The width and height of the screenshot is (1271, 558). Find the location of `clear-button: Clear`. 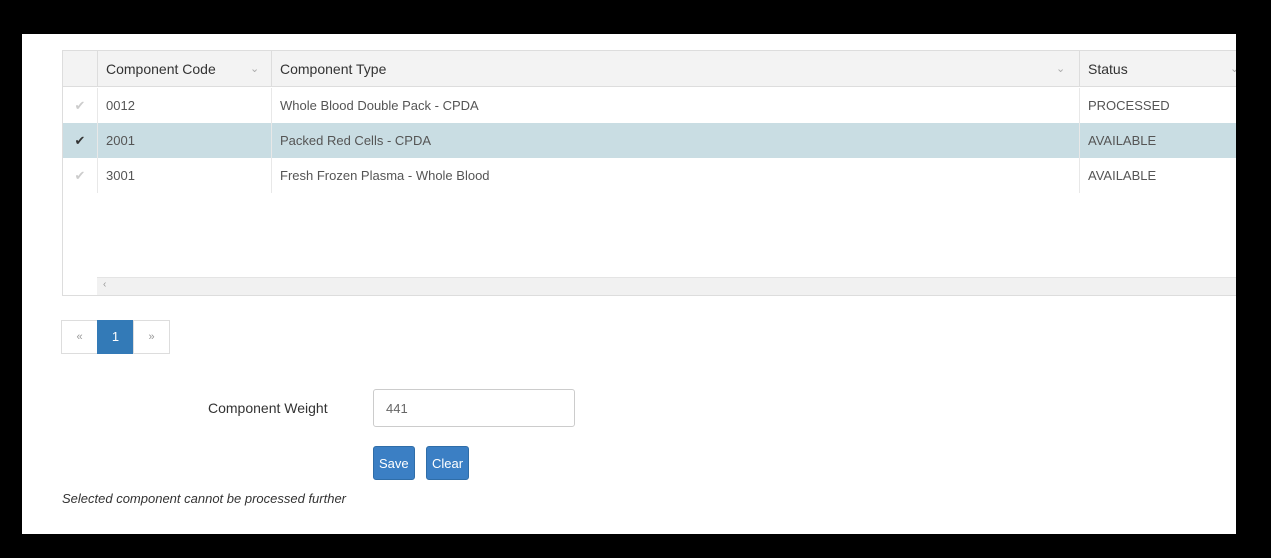

clear-button: Clear is located at coordinates (448, 463).